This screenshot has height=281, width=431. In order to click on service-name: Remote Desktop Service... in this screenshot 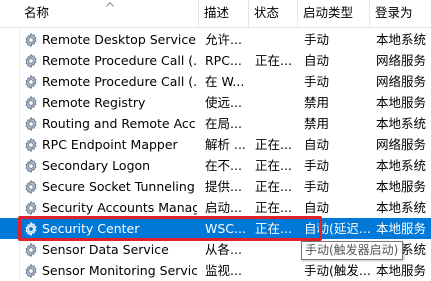, I will do `click(119, 39)`.